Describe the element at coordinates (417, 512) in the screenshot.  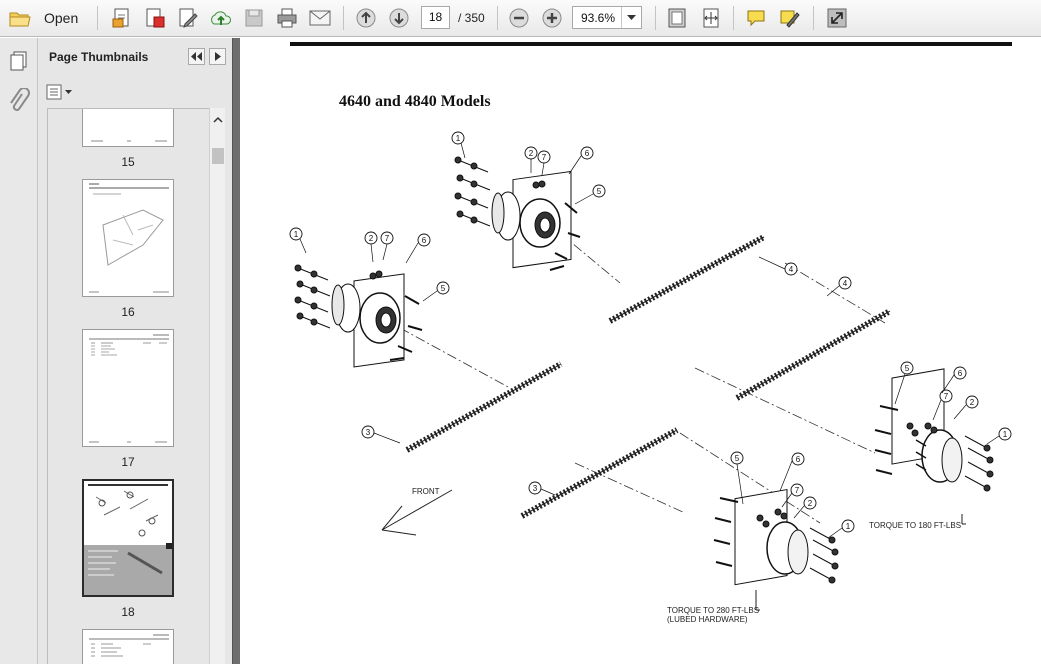
I see `front-arrow` at that location.